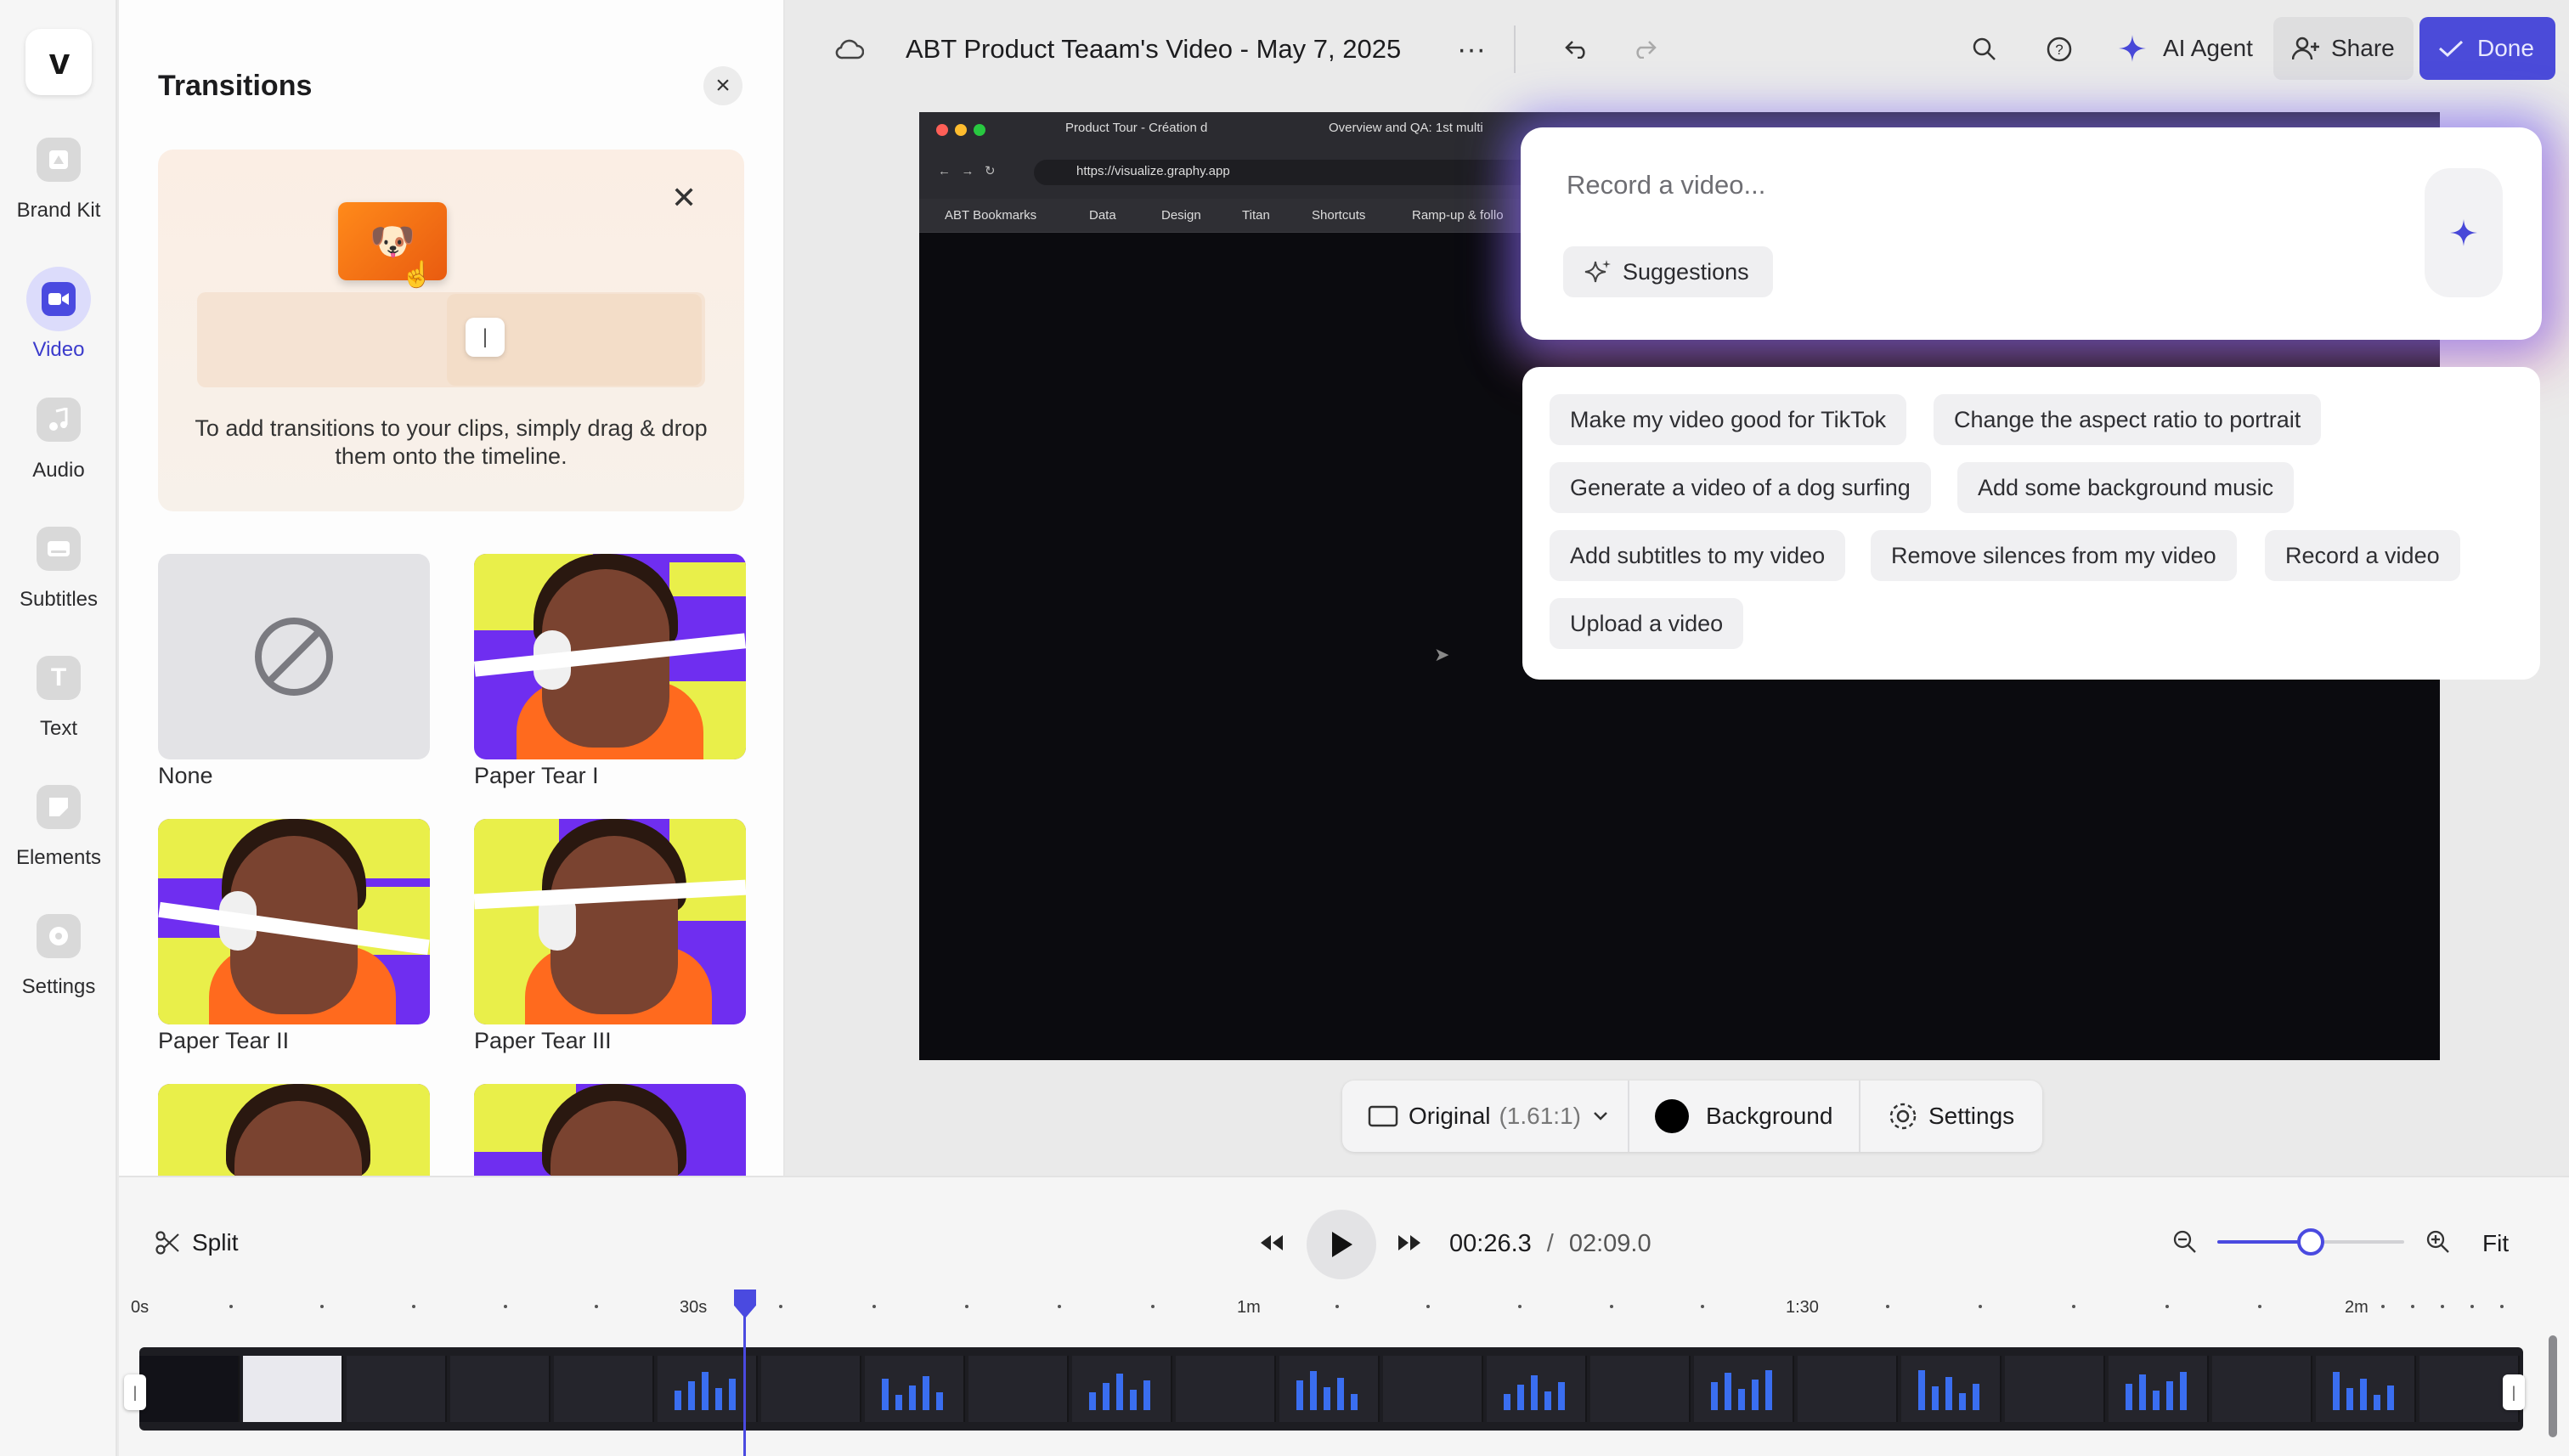 The height and width of the screenshot is (1456, 2569). What do you see at coordinates (59, 211) in the screenshot?
I see `rail-label: Brand Kit` at bounding box center [59, 211].